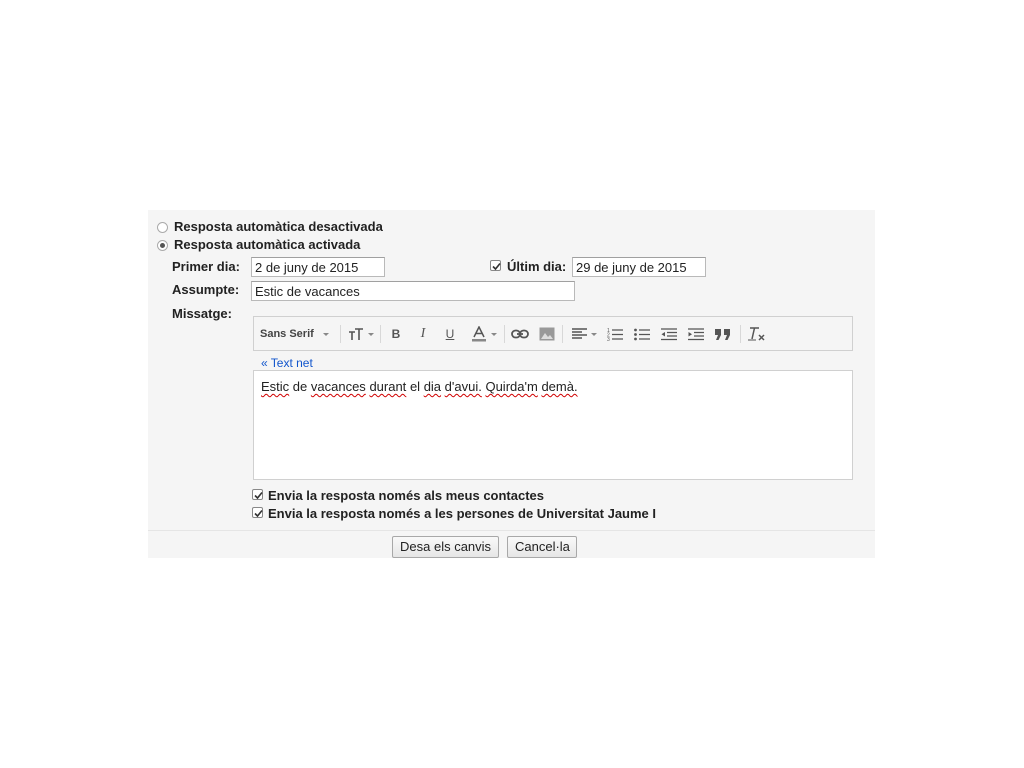 This screenshot has width=1024, height=768. I want to click on domain-only-checkbox, so click(257, 512).